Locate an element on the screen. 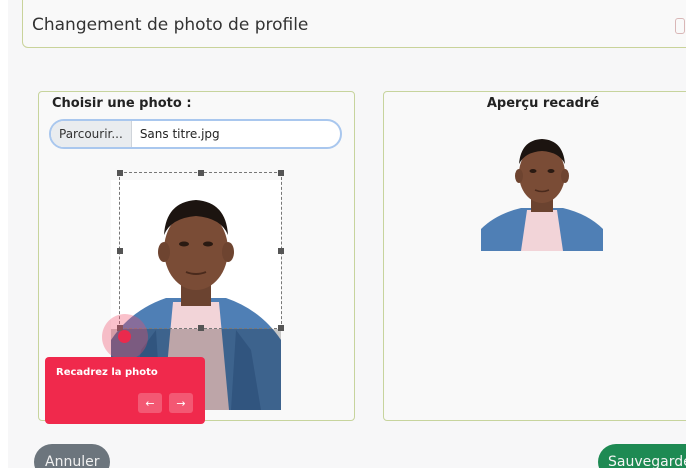  close-icon is located at coordinates (680, 26).